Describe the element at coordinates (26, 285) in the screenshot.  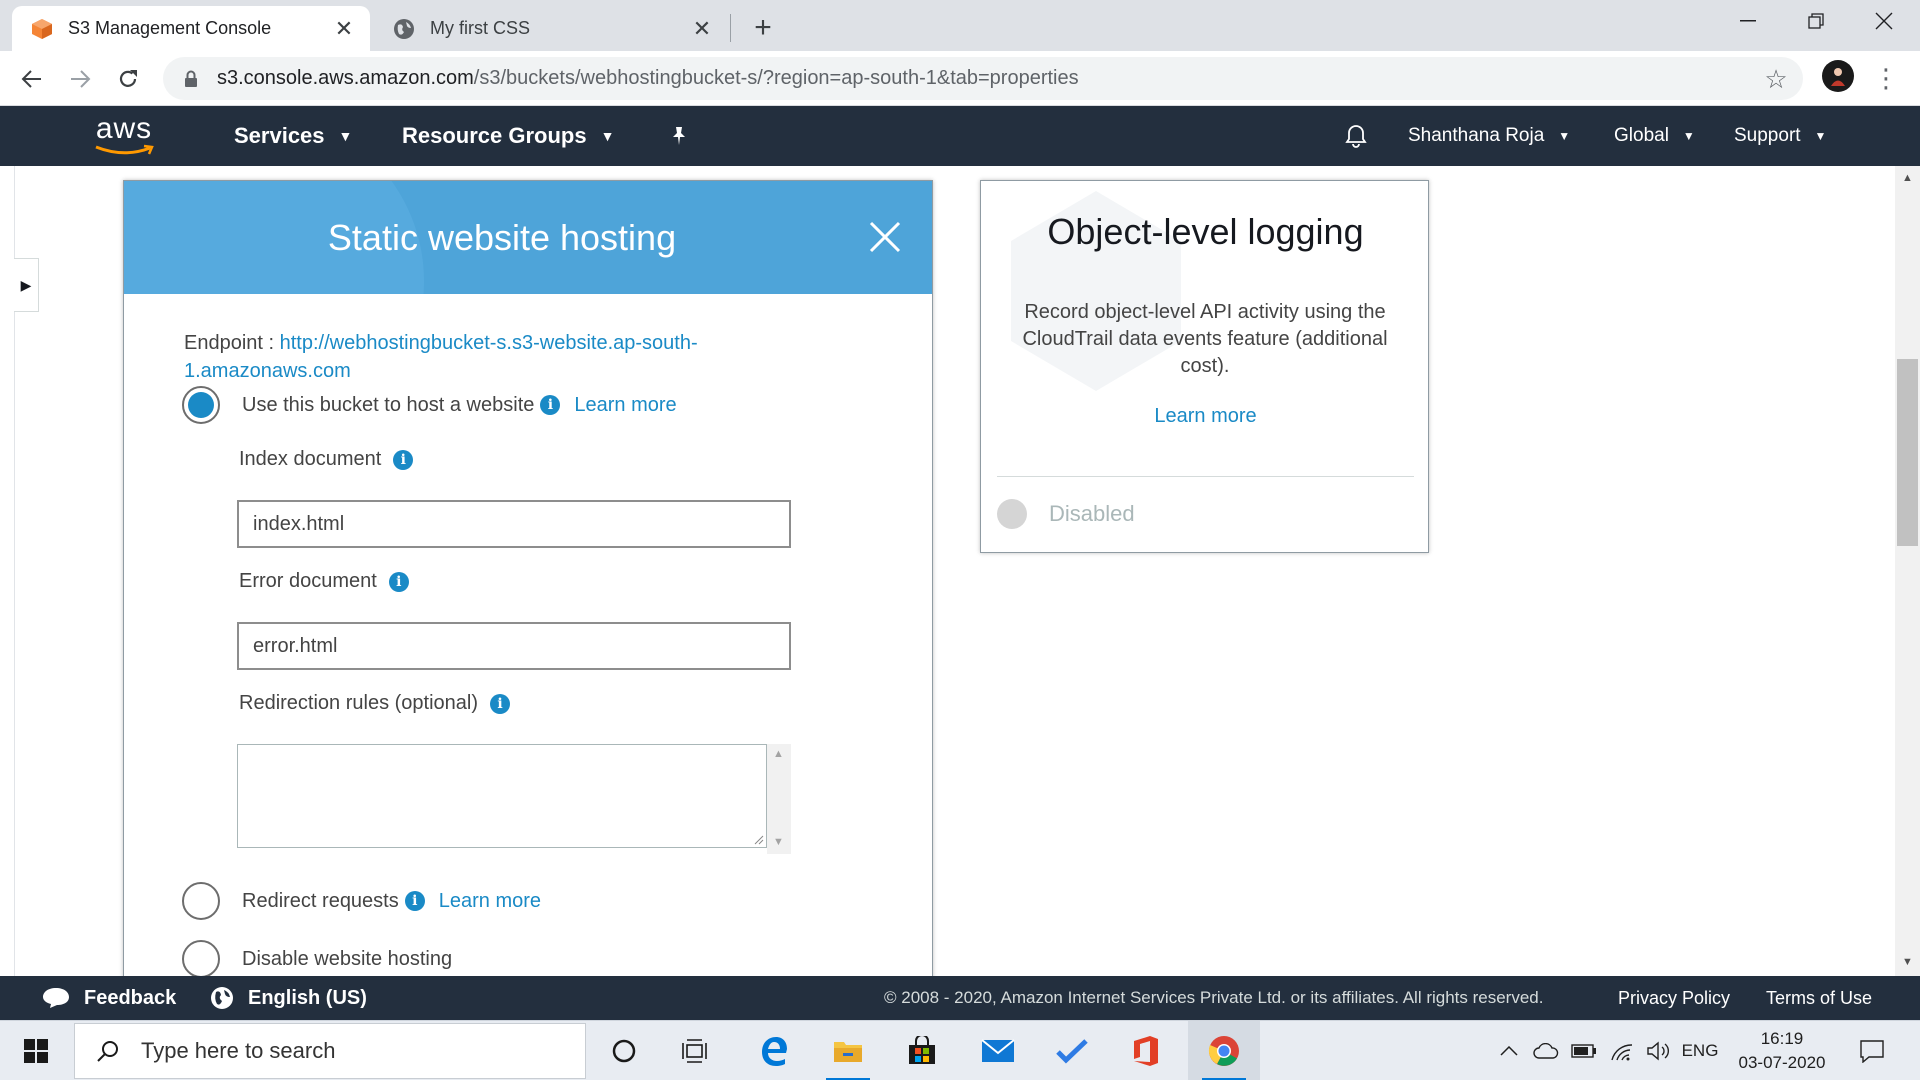
I see `expand-sidebar-icon: ▶` at that location.